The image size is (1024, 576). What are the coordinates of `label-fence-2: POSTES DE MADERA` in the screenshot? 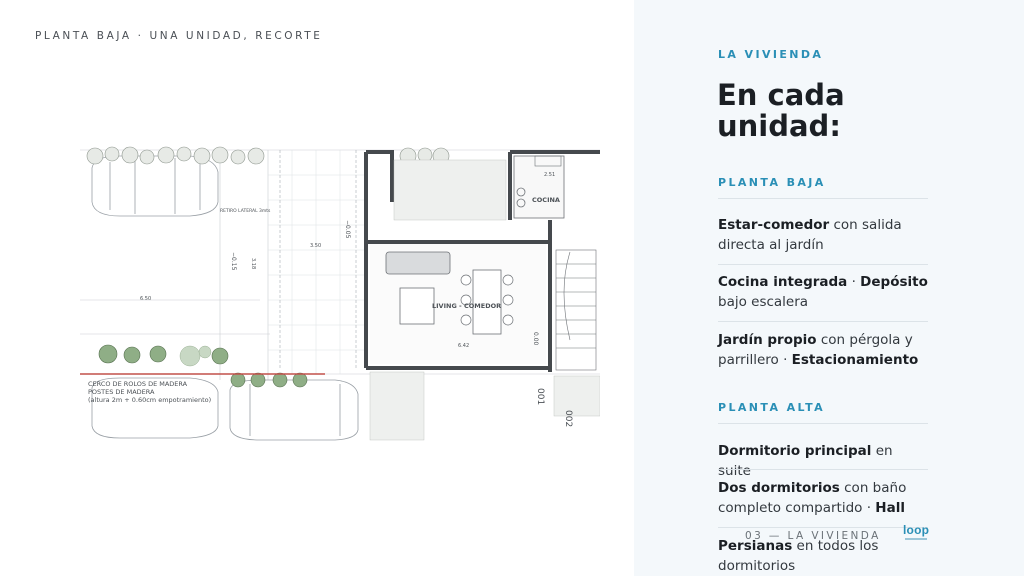 It's located at (121, 392).